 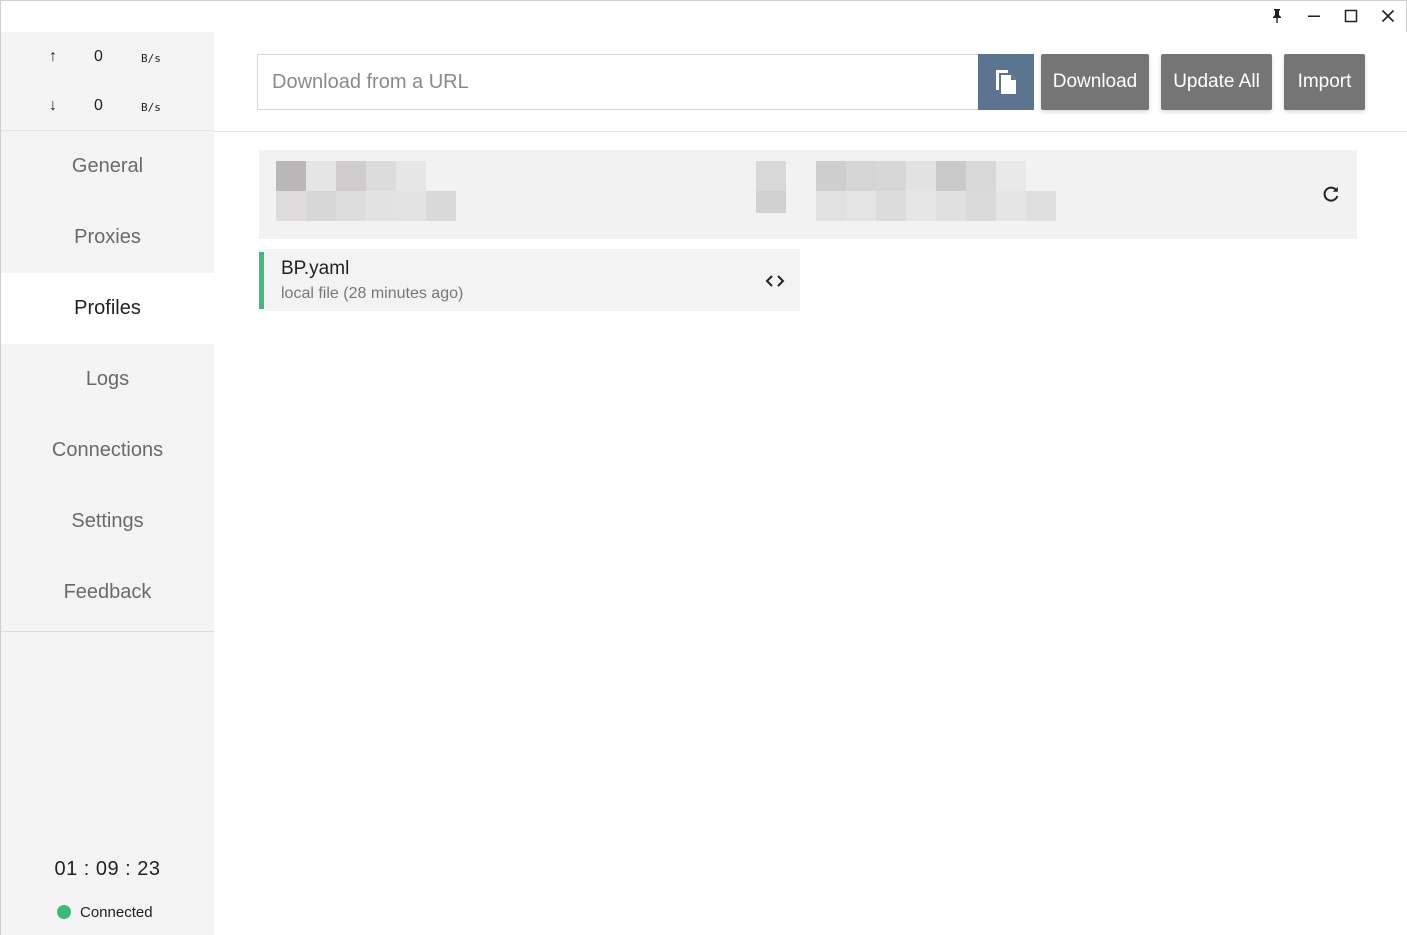 What do you see at coordinates (1314, 16) in the screenshot?
I see `minimize-icon` at bounding box center [1314, 16].